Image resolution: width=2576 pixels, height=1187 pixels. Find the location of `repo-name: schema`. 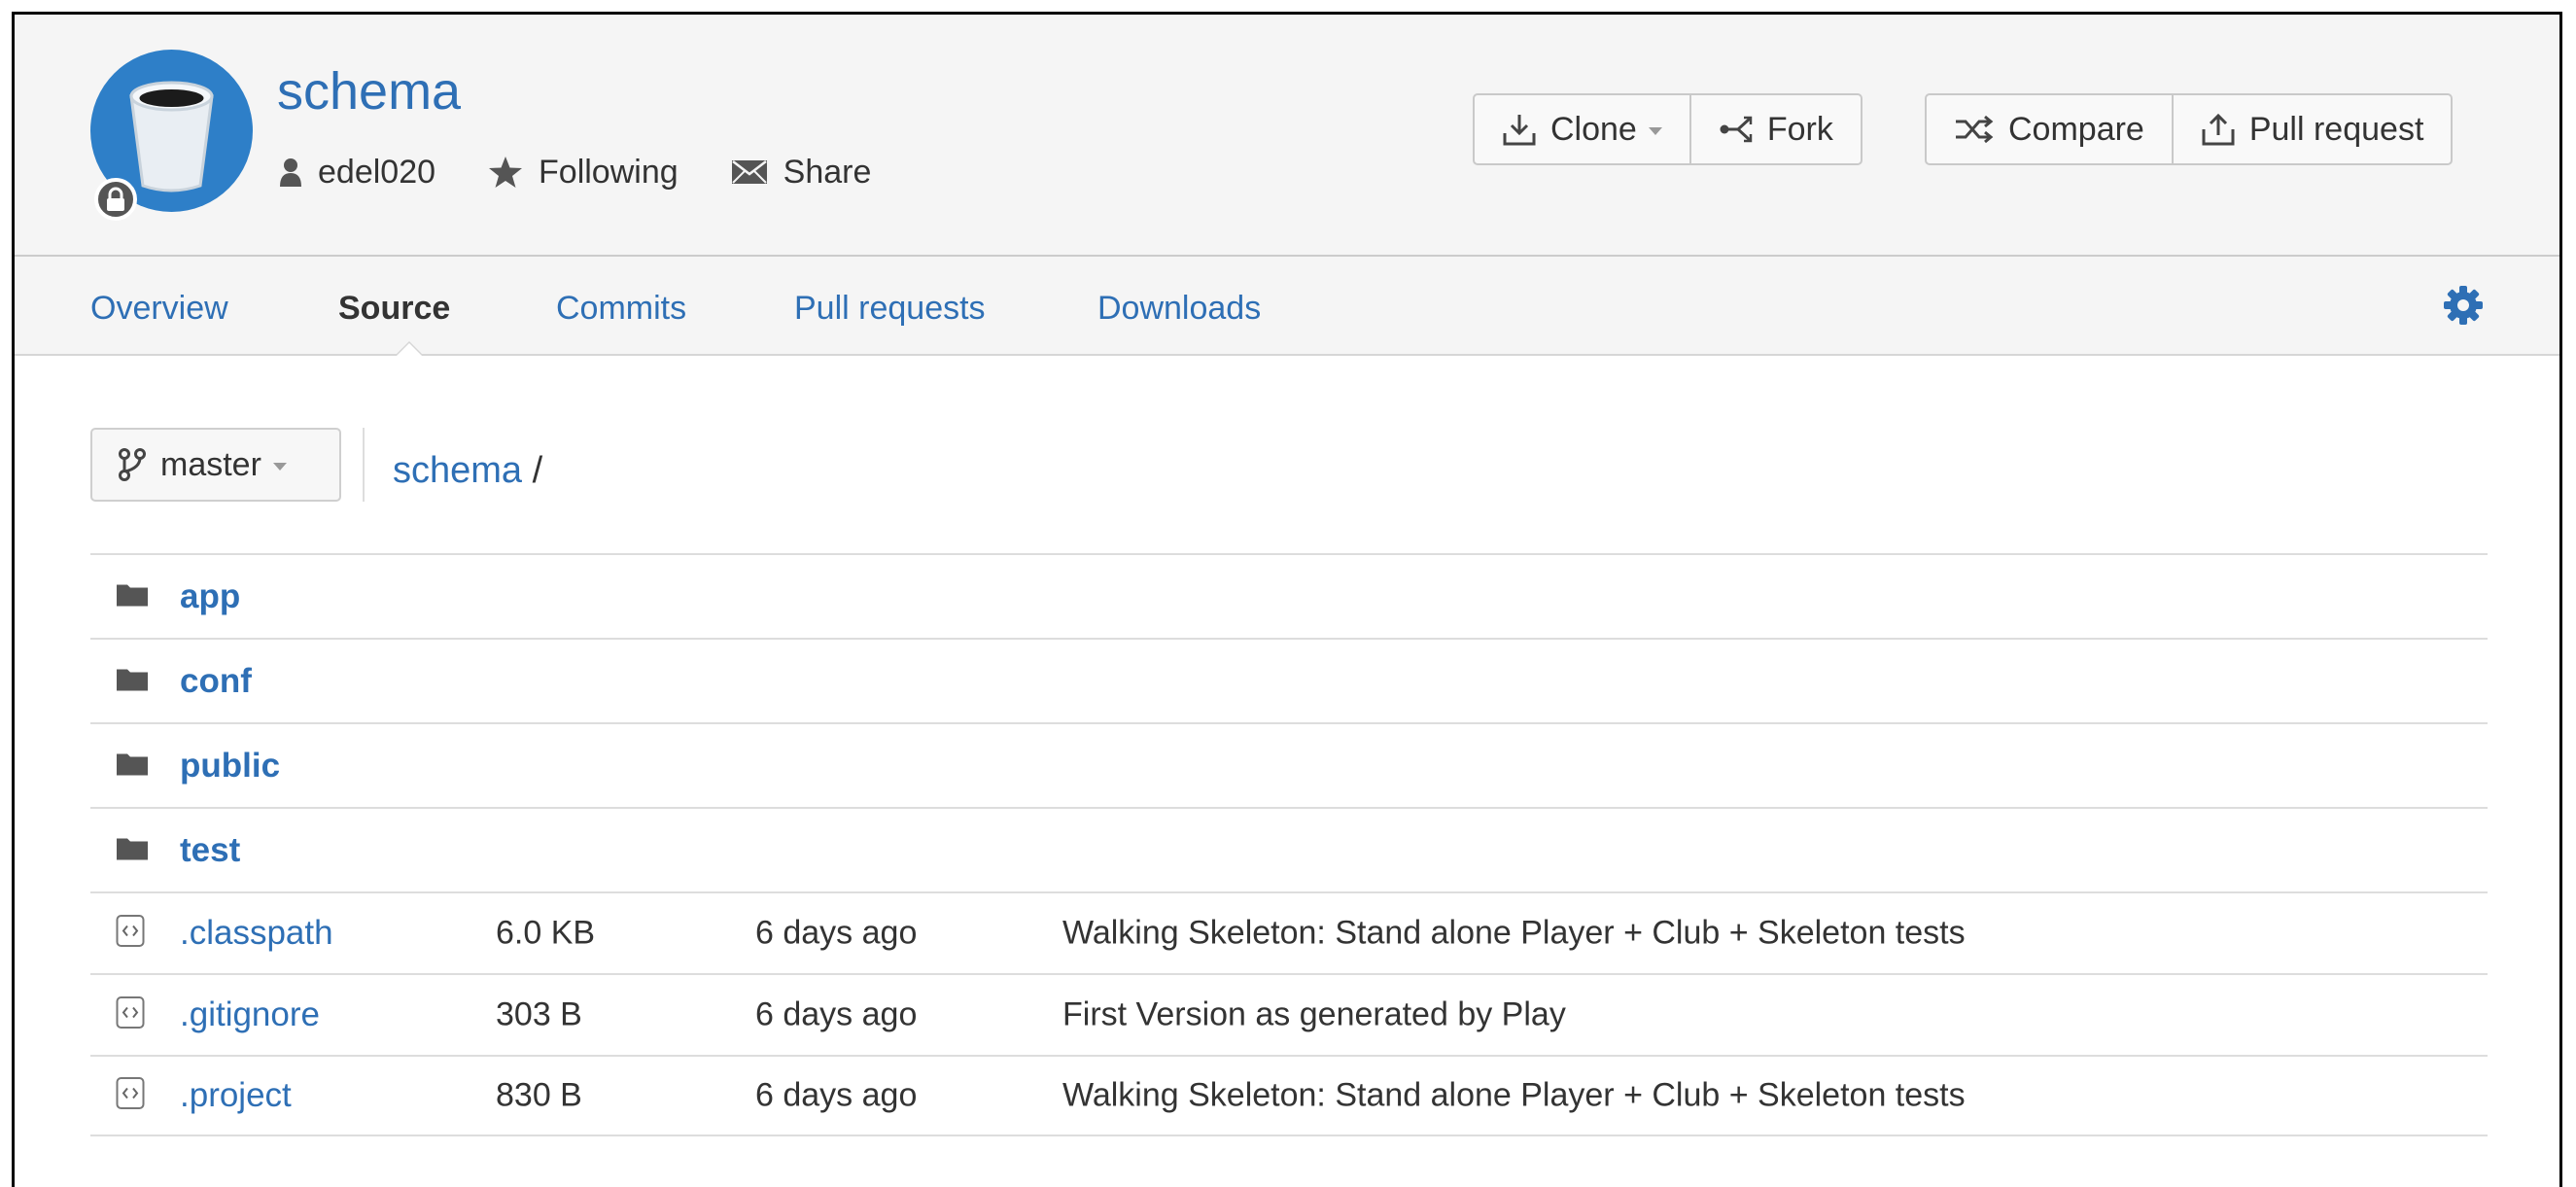

repo-name: schema is located at coordinates (369, 91).